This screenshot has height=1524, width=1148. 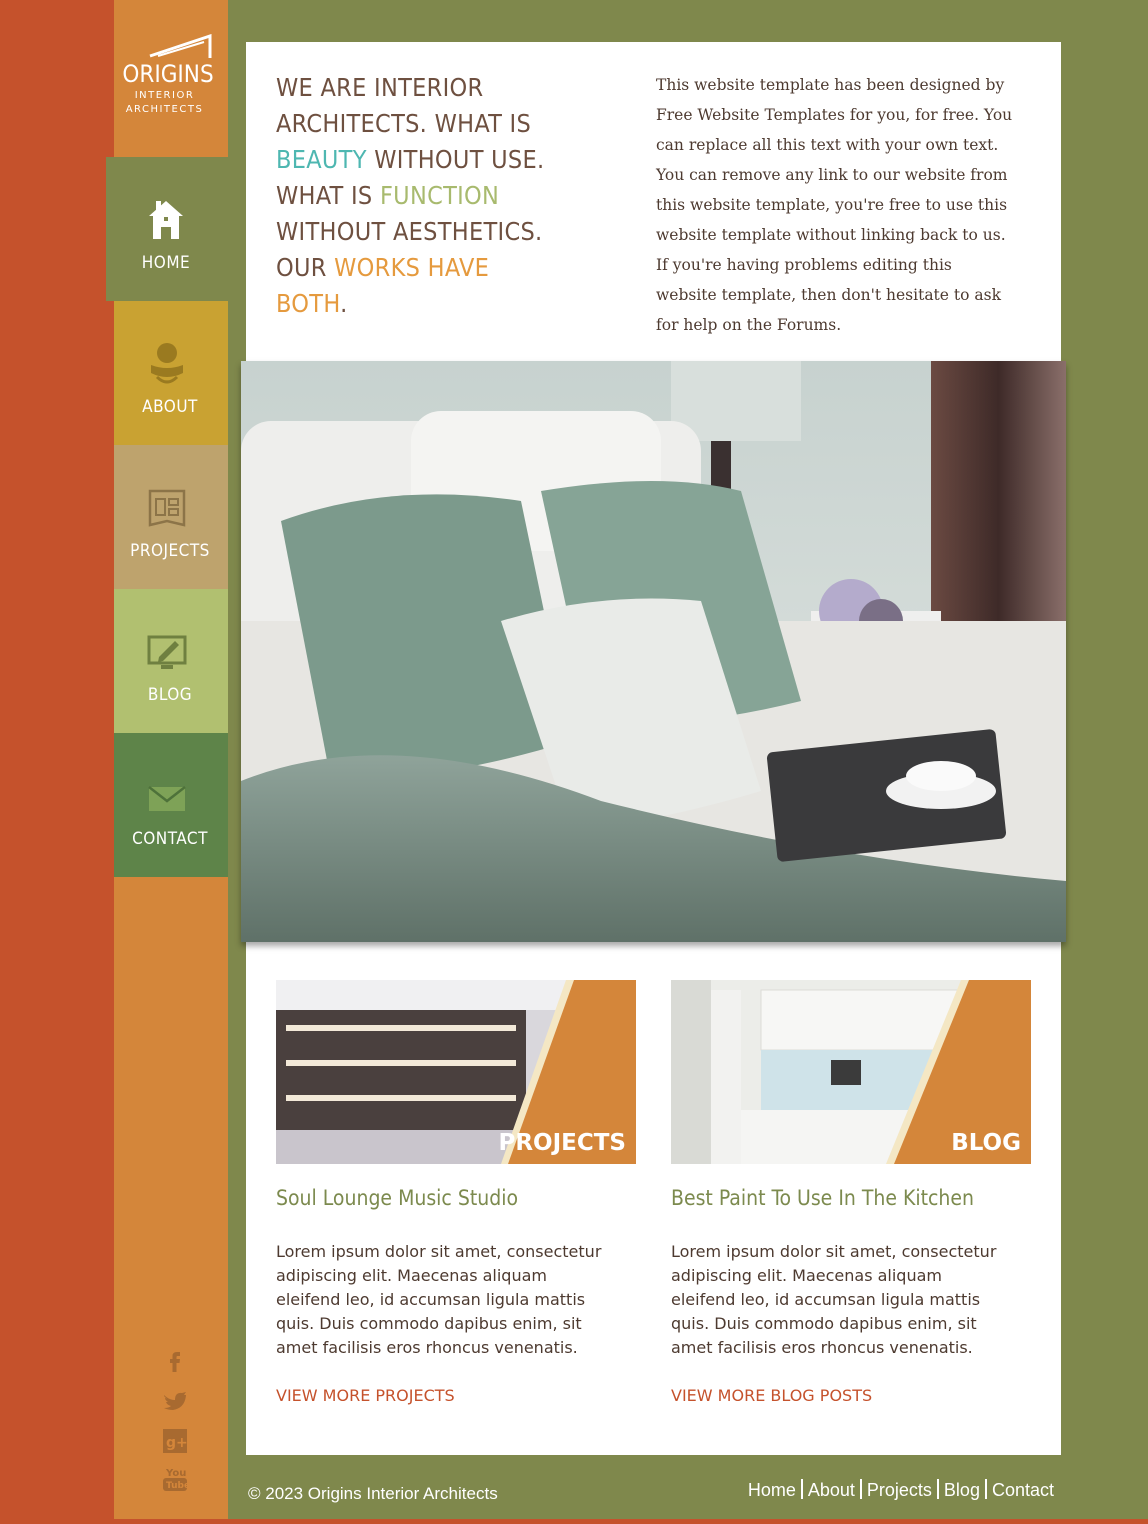 I want to click on nav-item-blog: BLOG, so click(x=171, y=661).